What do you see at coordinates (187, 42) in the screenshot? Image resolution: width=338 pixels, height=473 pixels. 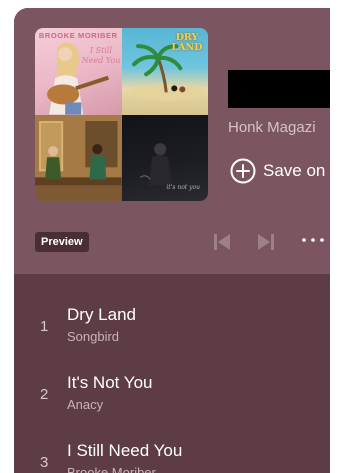 I see `cover-logo-text: DRY LAND` at bounding box center [187, 42].